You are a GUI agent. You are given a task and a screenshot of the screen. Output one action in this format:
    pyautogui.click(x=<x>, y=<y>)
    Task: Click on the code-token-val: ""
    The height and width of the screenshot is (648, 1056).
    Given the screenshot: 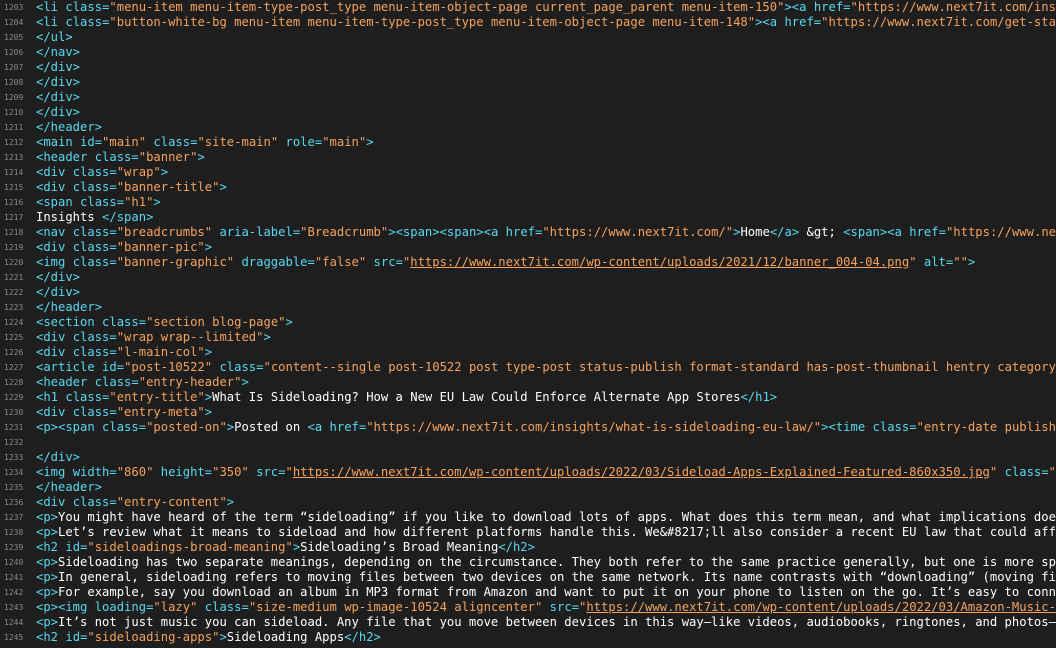 What is the action you would take?
    pyautogui.click(x=960, y=262)
    